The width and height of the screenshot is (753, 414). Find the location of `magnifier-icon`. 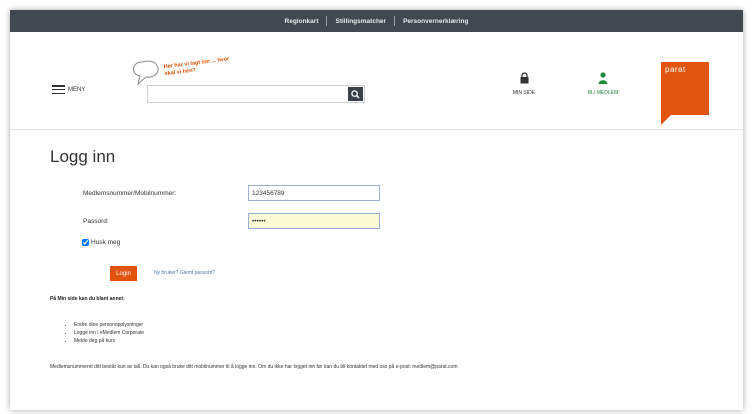

magnifier-icon is located at coordinates (355, 94).